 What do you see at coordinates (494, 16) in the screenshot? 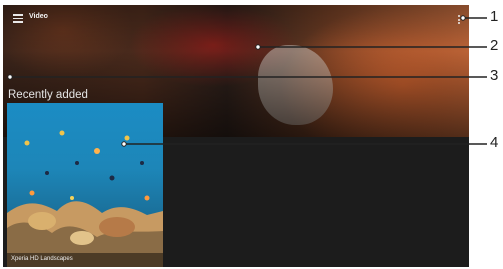
I see `callout-1: 1` at bounding box center [494, 16].